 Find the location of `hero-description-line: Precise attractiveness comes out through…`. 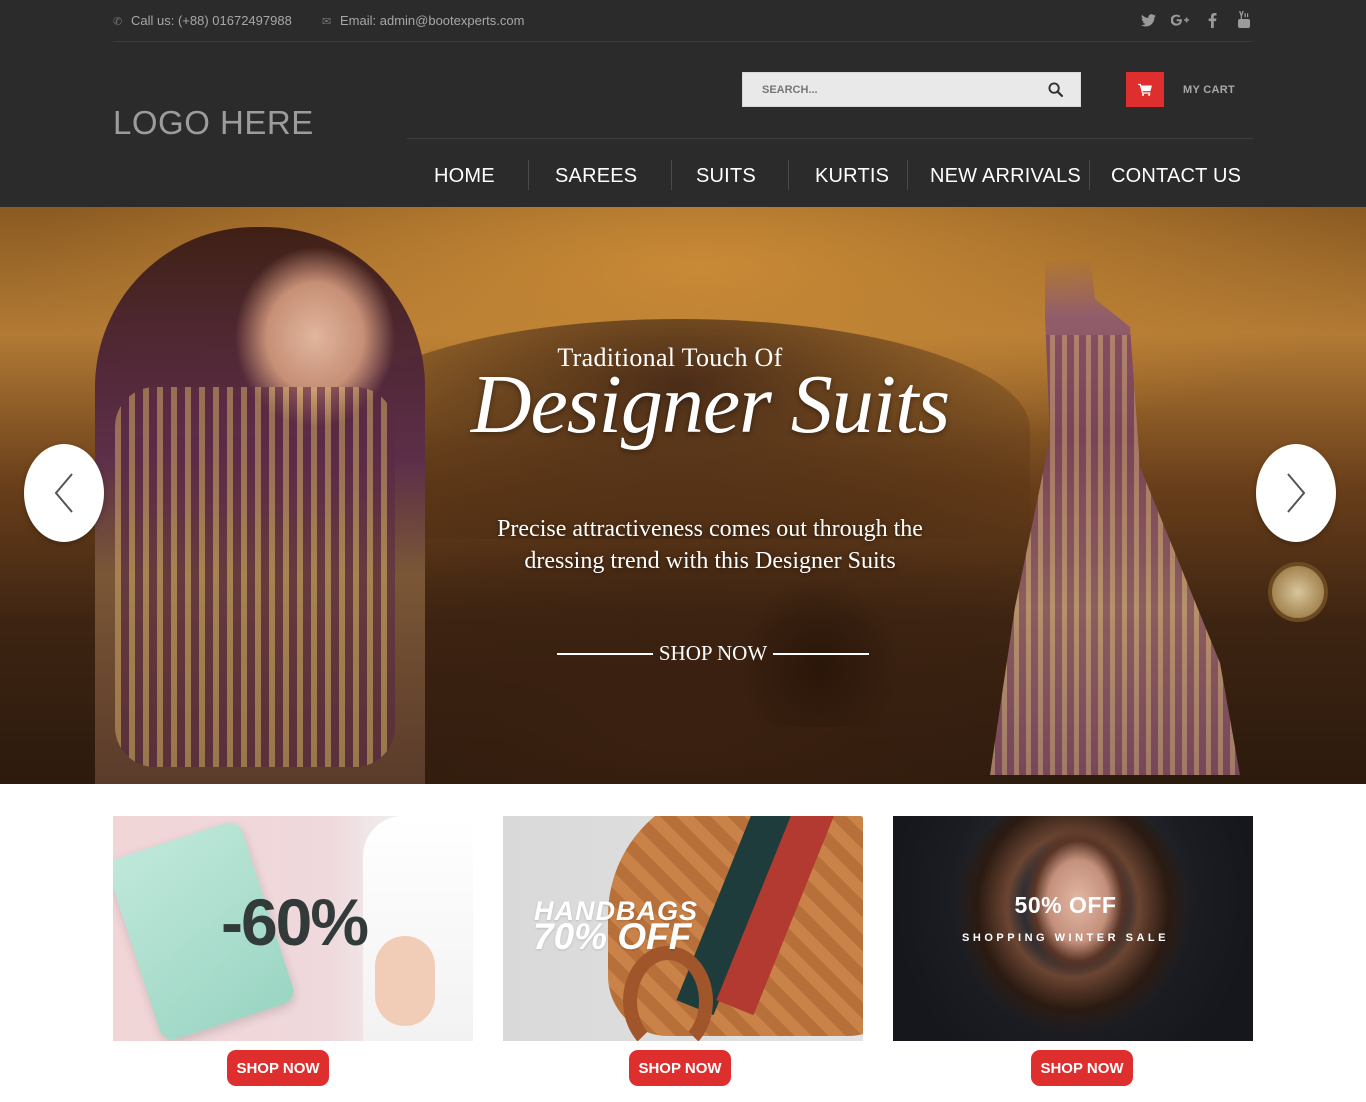

hero-description-line: Precise attractiveness comes out through… is located at coordinates (710, 529).